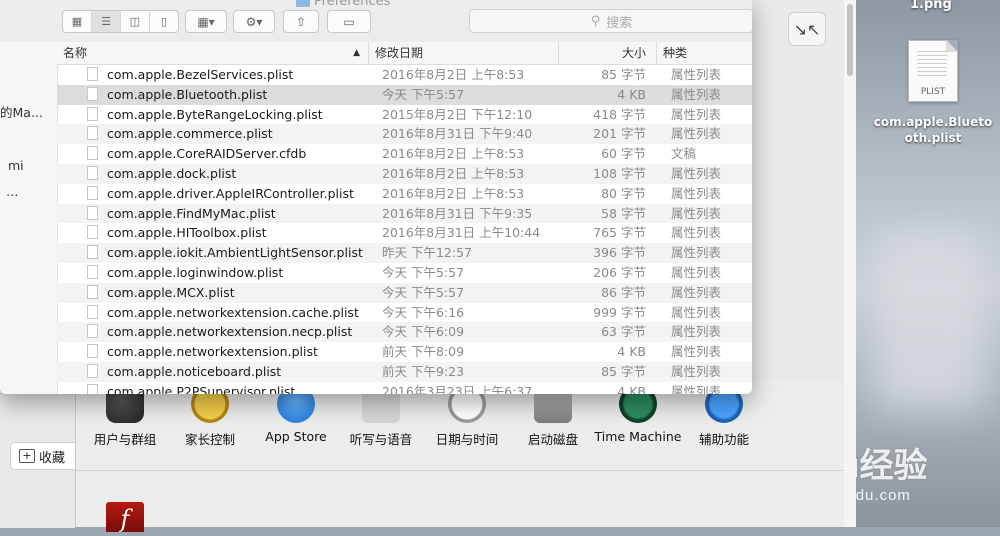 The width and height of the screenshot is (1000, 536). I want to click on file-size: 63 字节, so click(623, 332).